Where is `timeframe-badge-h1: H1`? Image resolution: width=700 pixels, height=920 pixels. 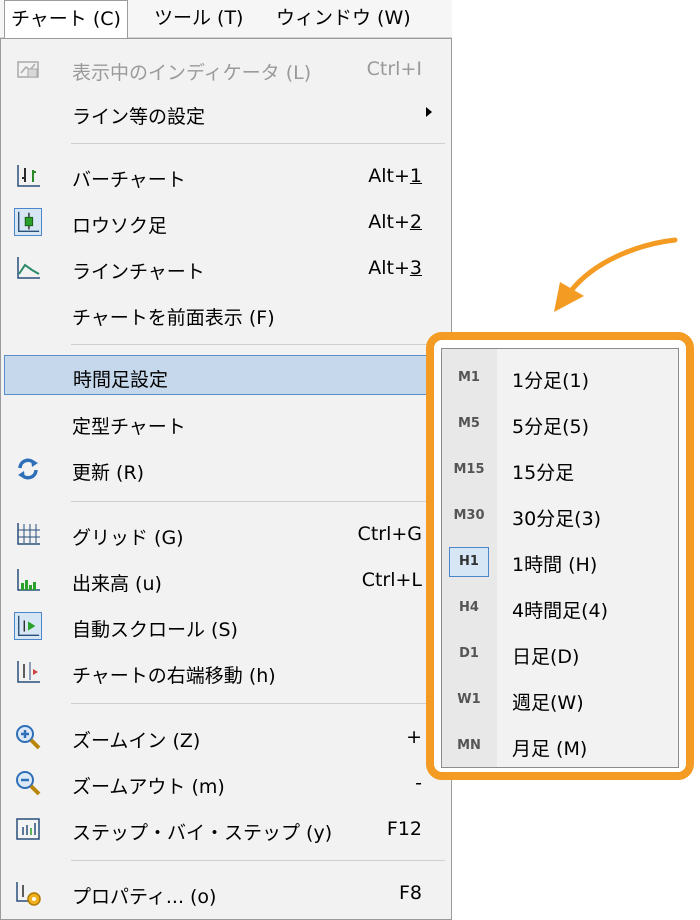
timeframe-badge-h1: H1 is located at coordinates (469, 562).